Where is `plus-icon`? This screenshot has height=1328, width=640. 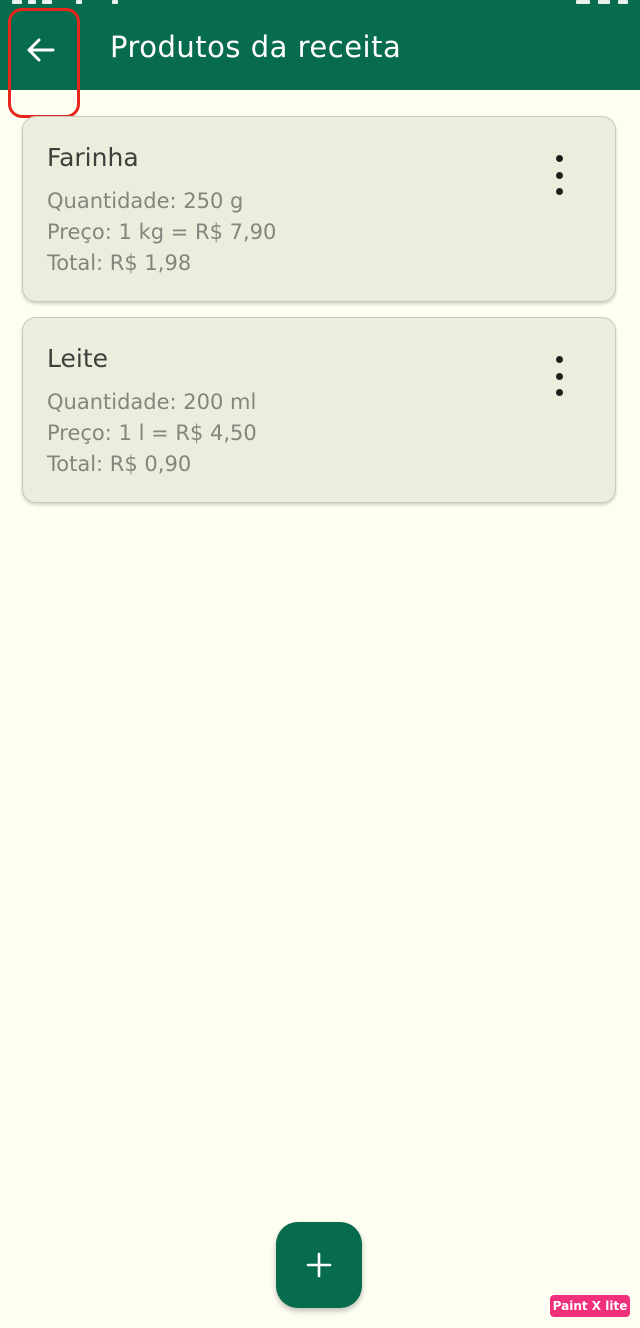
plus-icon is located at coordinates (319, 1265).